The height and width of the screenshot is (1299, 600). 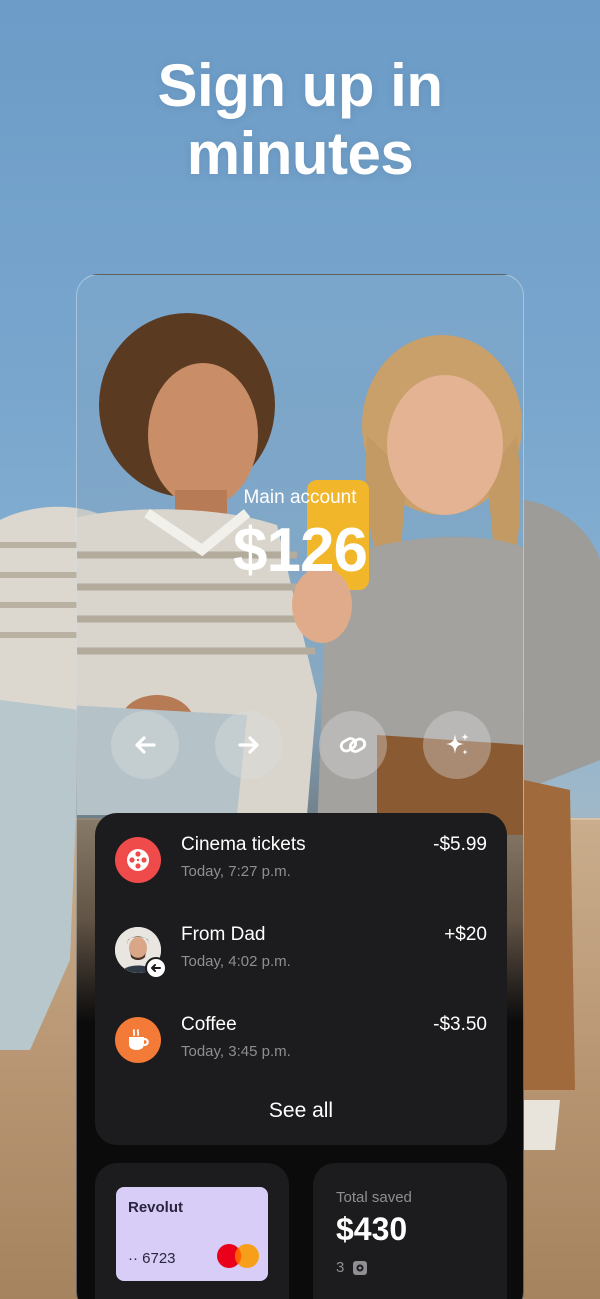 I want to click on link-button, so click(x=353, y=745).